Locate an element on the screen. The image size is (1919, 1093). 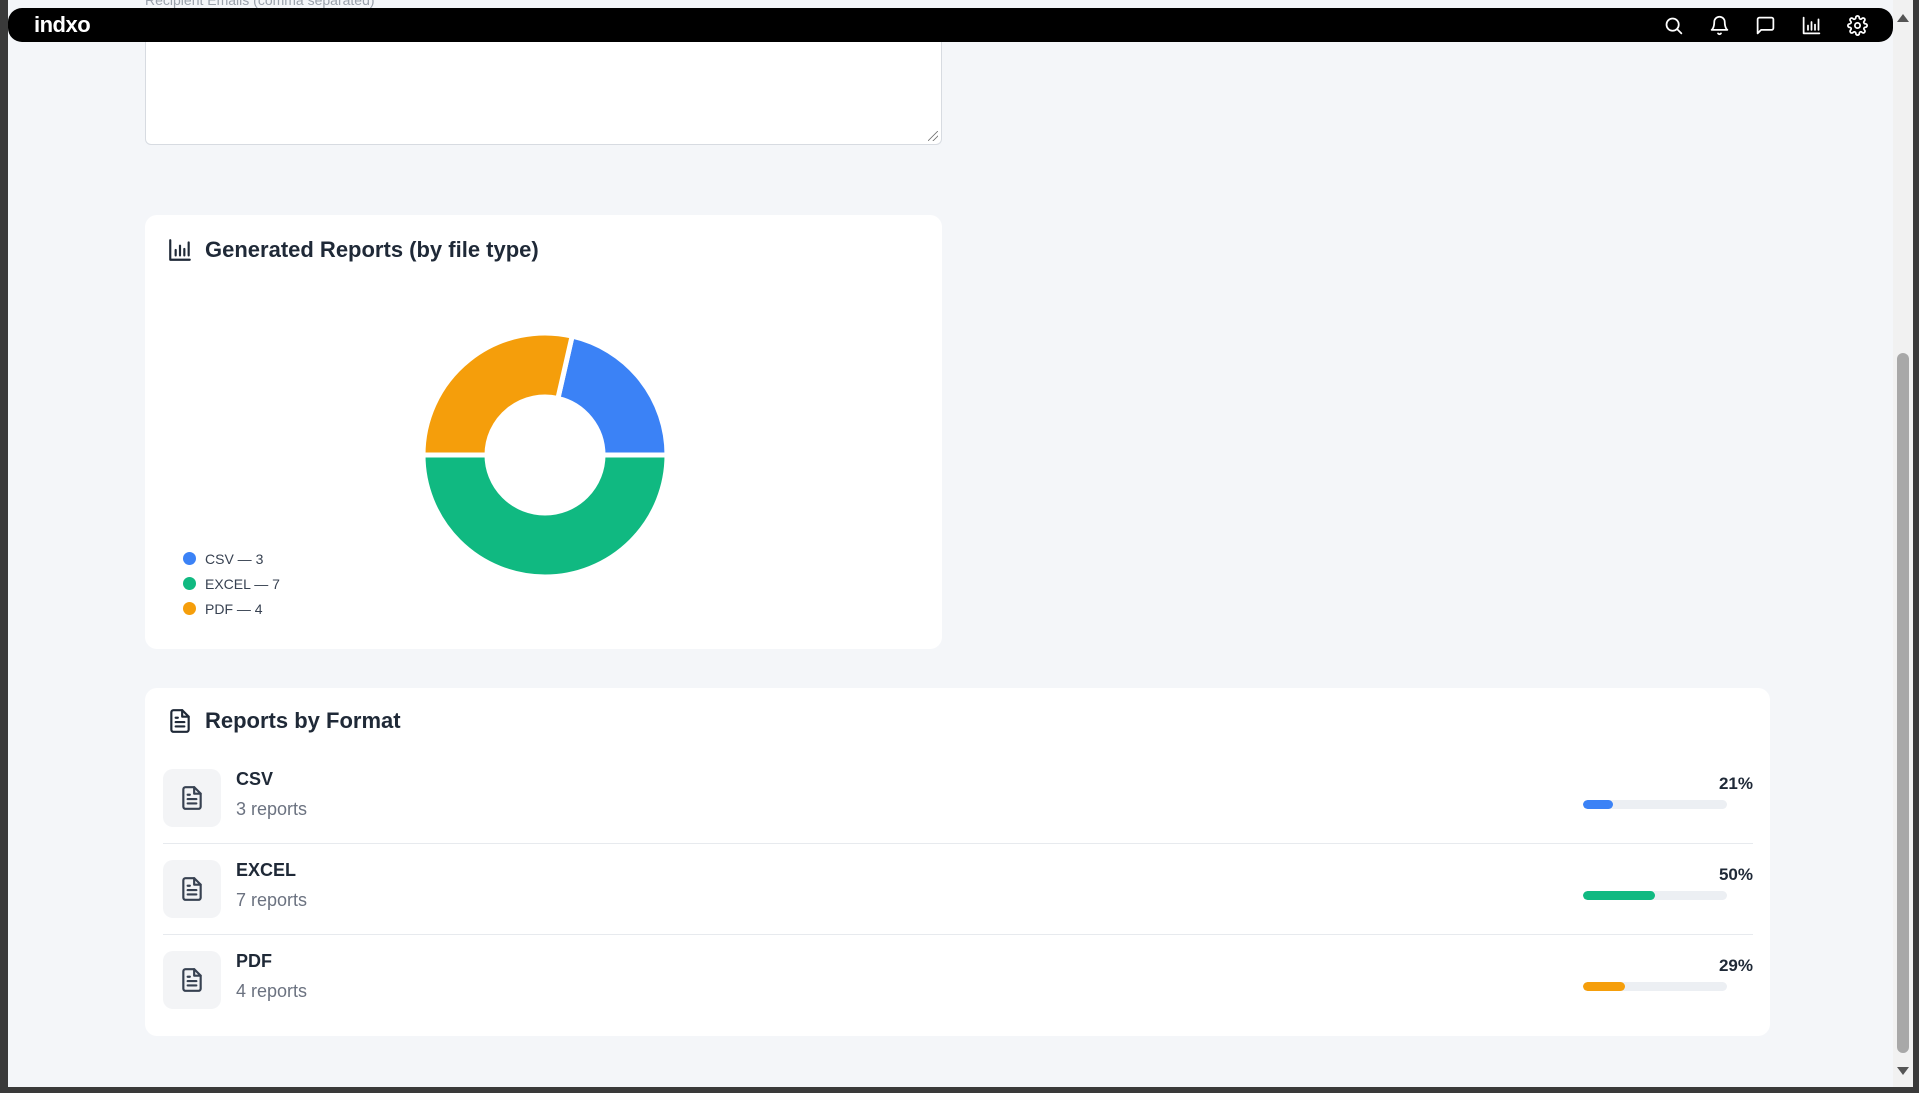
legend-item-excel: EXCEL — 7 is located at coordinates (231, 583).